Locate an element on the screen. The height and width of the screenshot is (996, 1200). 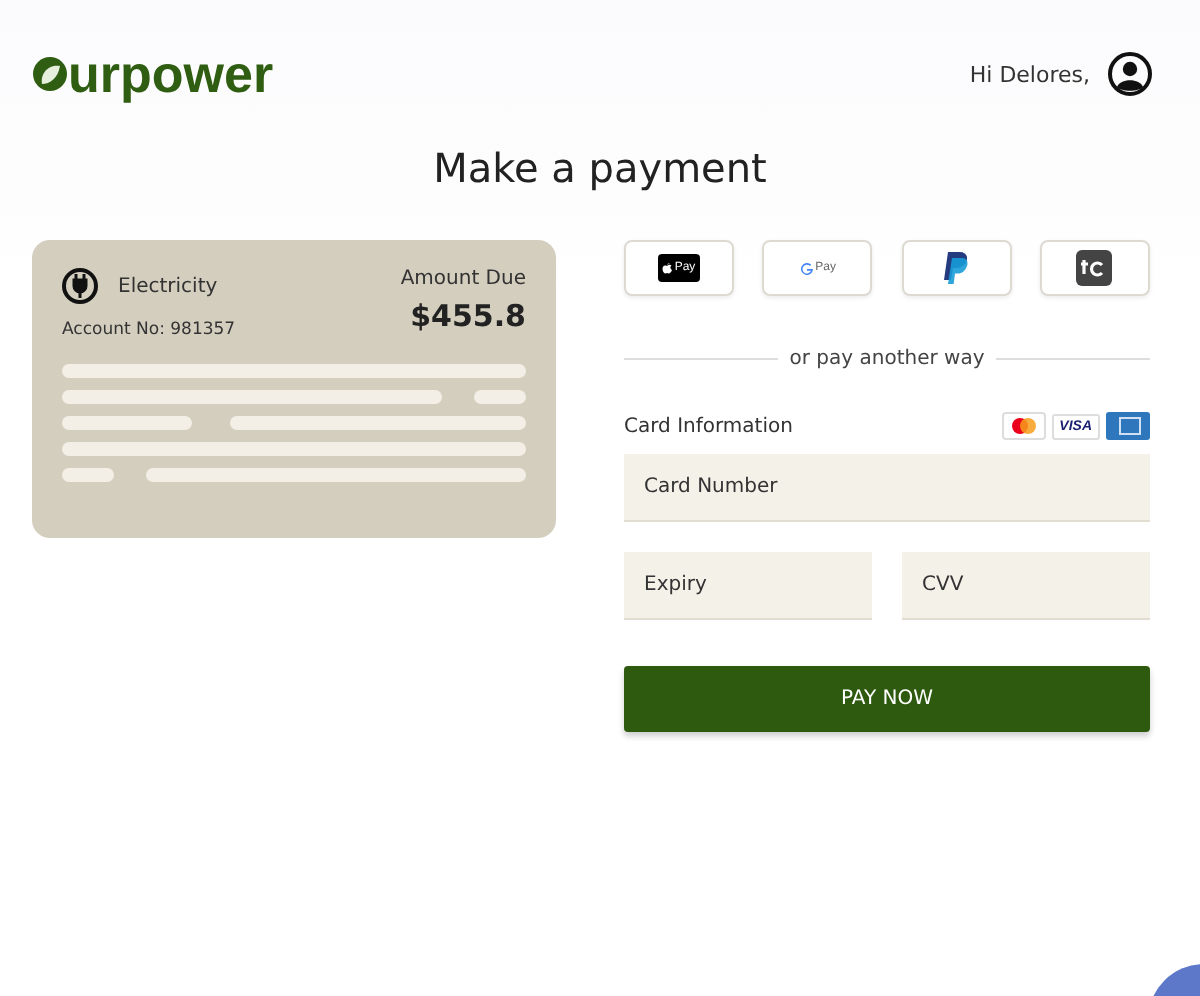
plug-icon is located at coordinates (80, 286).